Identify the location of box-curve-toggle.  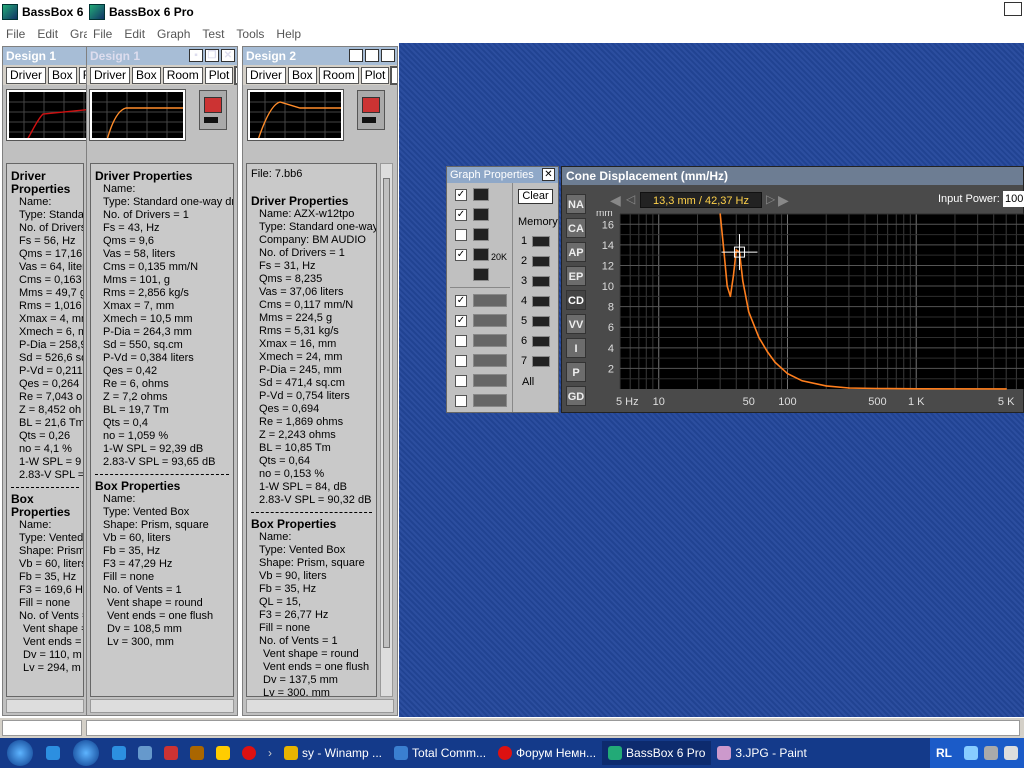
(461, 401).